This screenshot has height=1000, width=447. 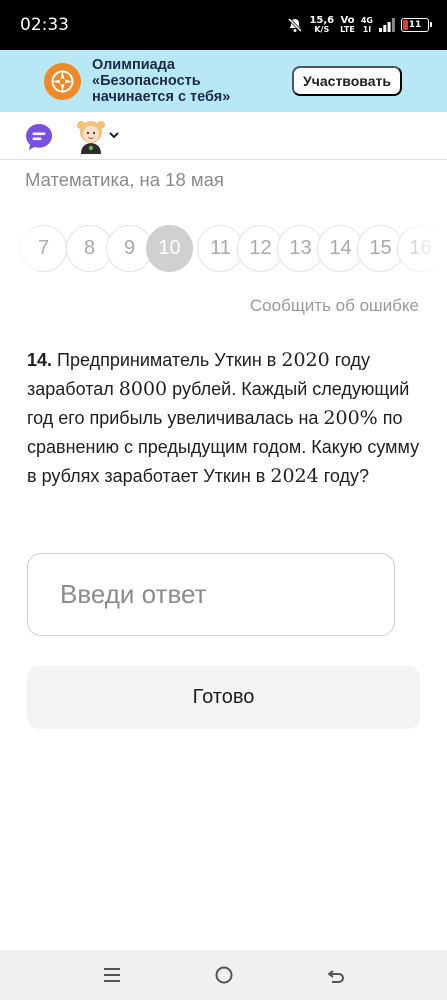 I want to click on battery-icon: 11, so click(x=416, y=25).